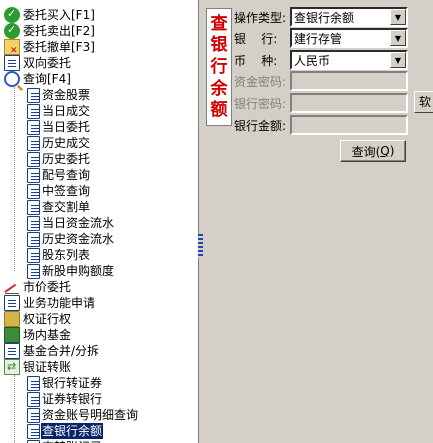 Image resolution: width=433 pixels, height=443 pixels. What do you see at coordinates (260, 81) in the screenshot?
I see `fund-password-label: 资金密码:` at bounding box center [260, 81].